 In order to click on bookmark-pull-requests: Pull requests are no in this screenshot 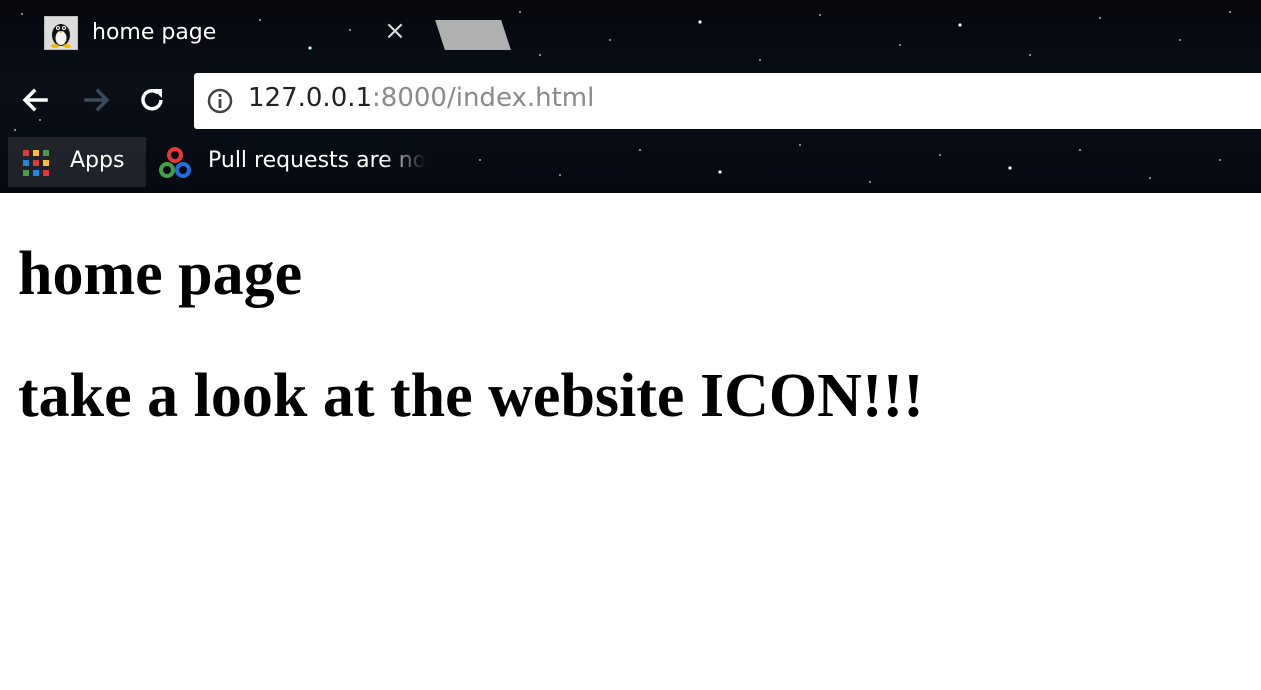, I will do `click(306, 162)`.